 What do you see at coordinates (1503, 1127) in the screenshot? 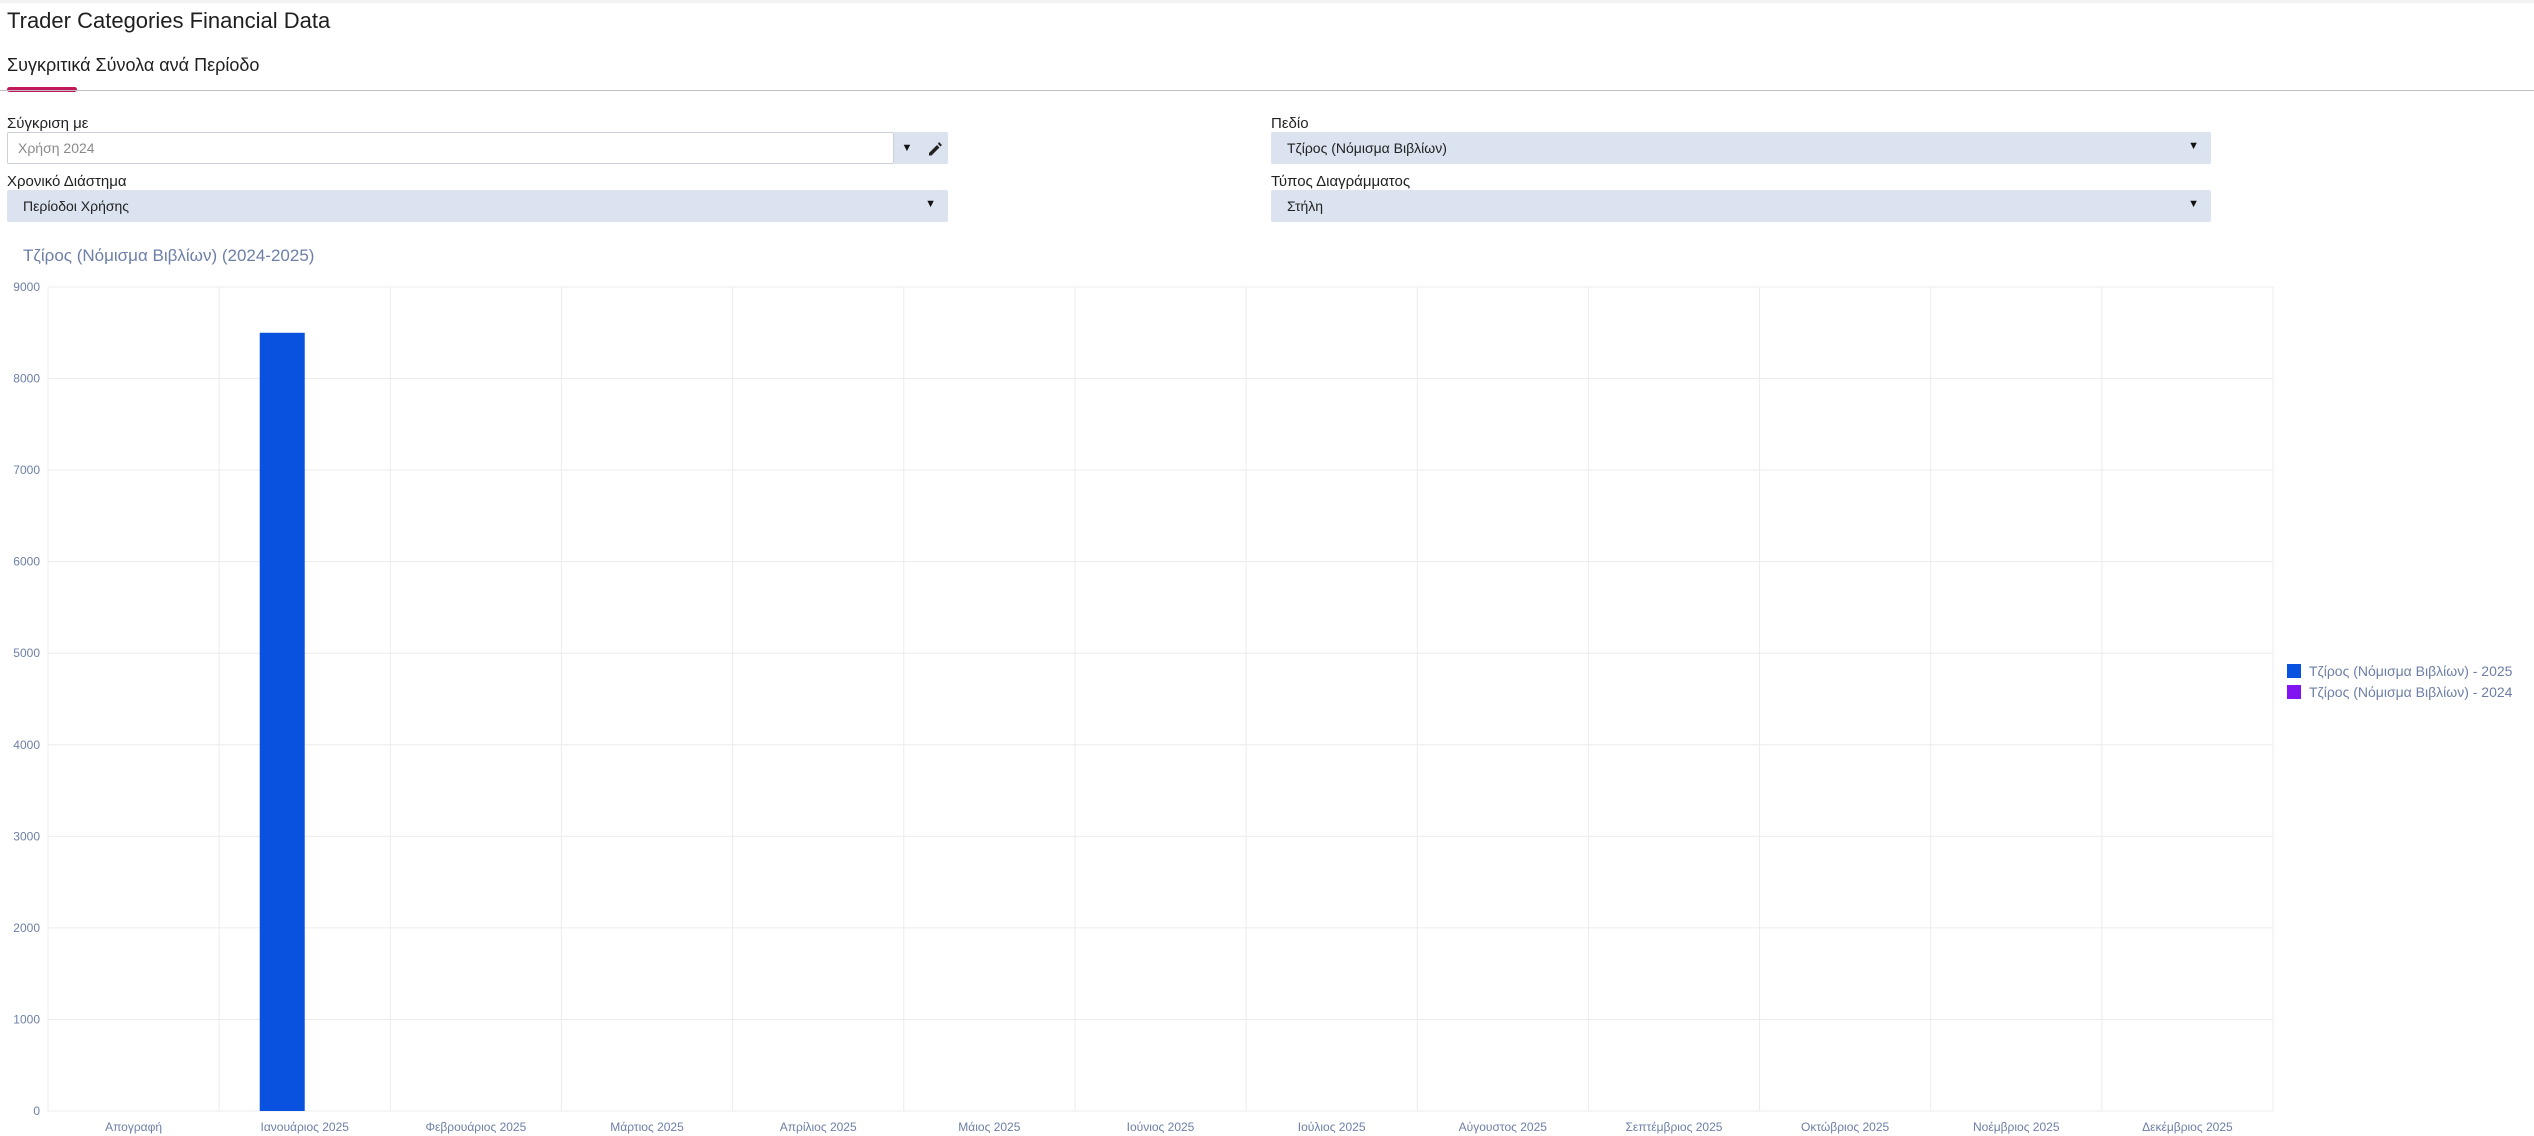
I see `x-tick-label: Αύγουστος 2025` at bounding box center [1503, 1127].